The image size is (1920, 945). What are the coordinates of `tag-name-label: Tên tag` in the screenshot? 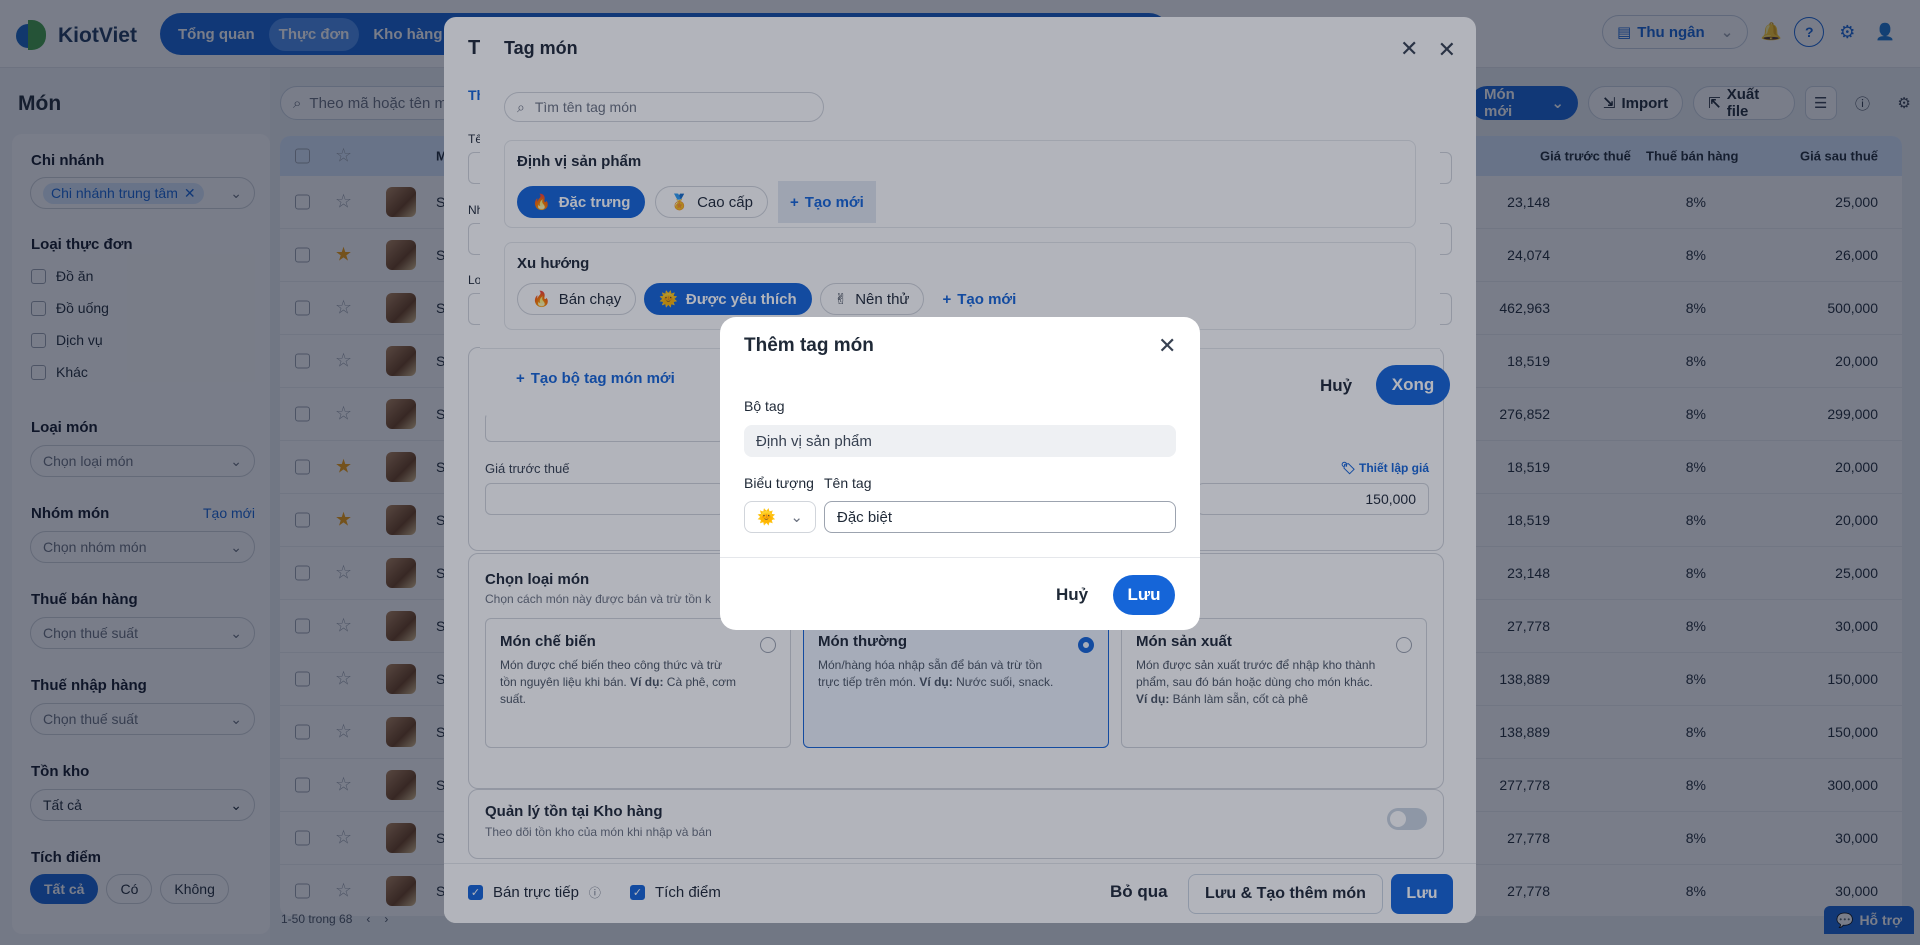 It's located at (848, 483).